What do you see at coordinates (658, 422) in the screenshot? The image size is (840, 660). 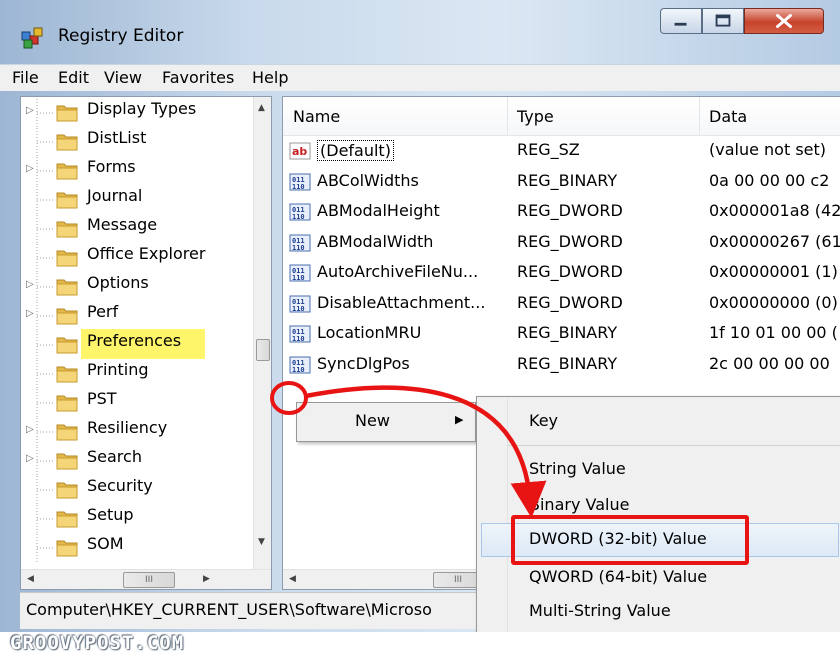 I see `submenu-item-key: Key` at bounding box center [658, 422].